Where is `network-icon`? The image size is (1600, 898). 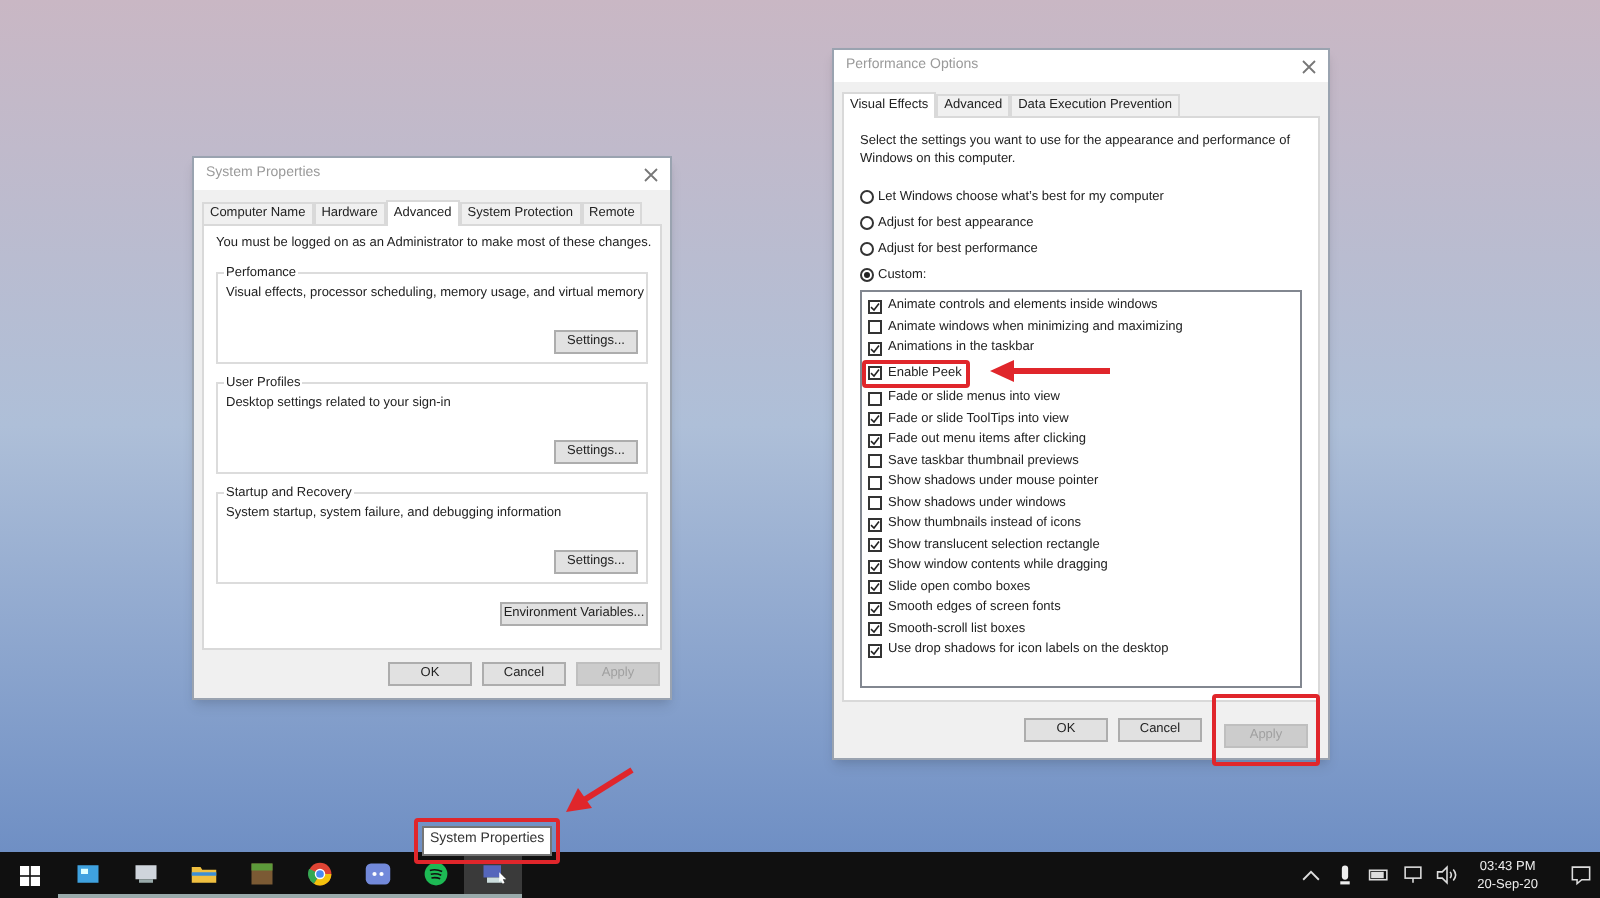
network-icon is located at coordinates (1412, 875).